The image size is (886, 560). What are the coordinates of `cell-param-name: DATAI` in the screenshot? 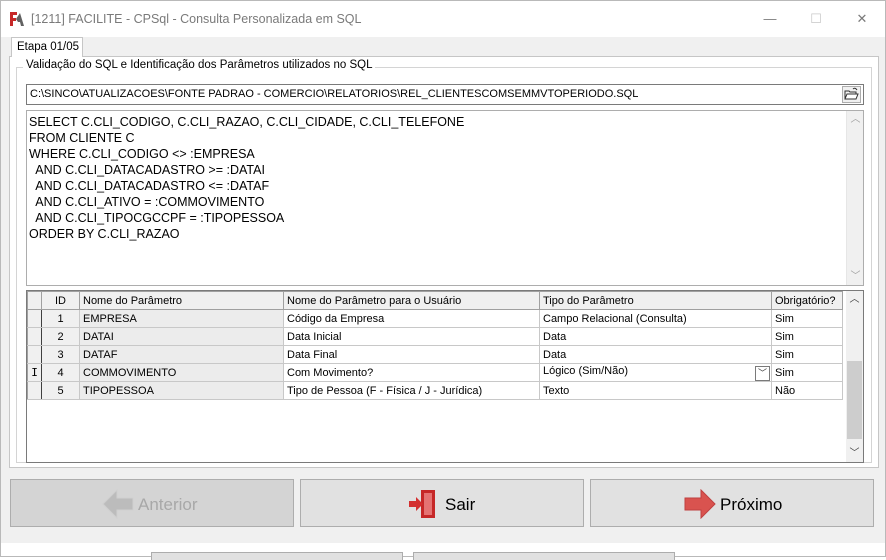 It's located at (181, 336).